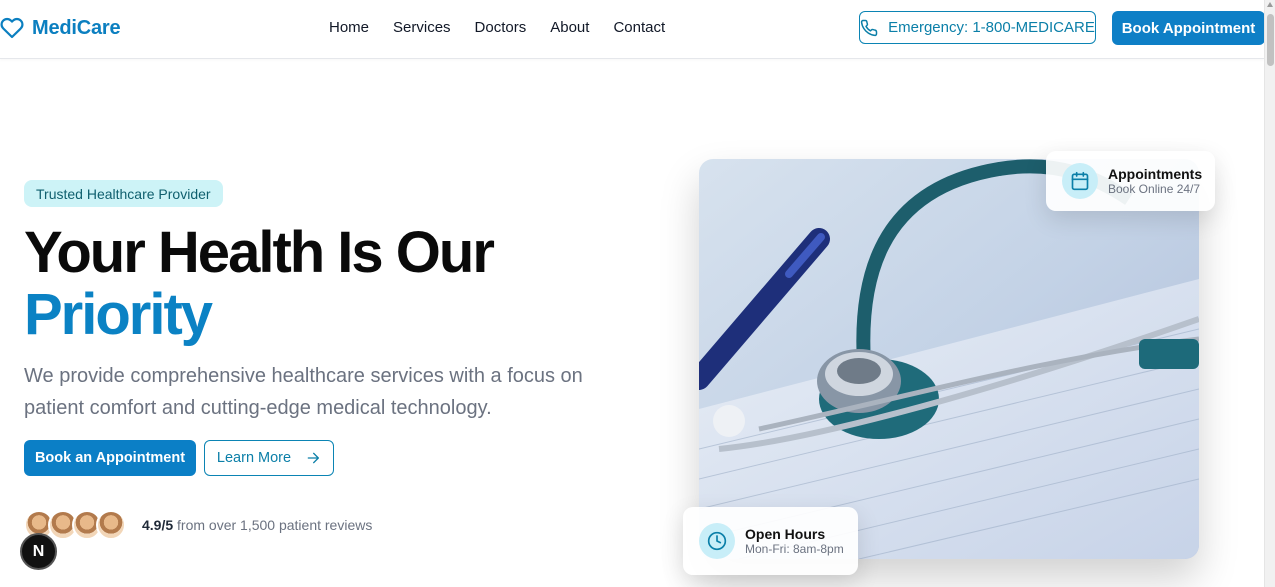 The height and width of the screenshot is (587, 1275). What do you see at coordinates (1080, 181) in the screenshot?
I see `calendar-icon` at bounding box center [1080, 181].